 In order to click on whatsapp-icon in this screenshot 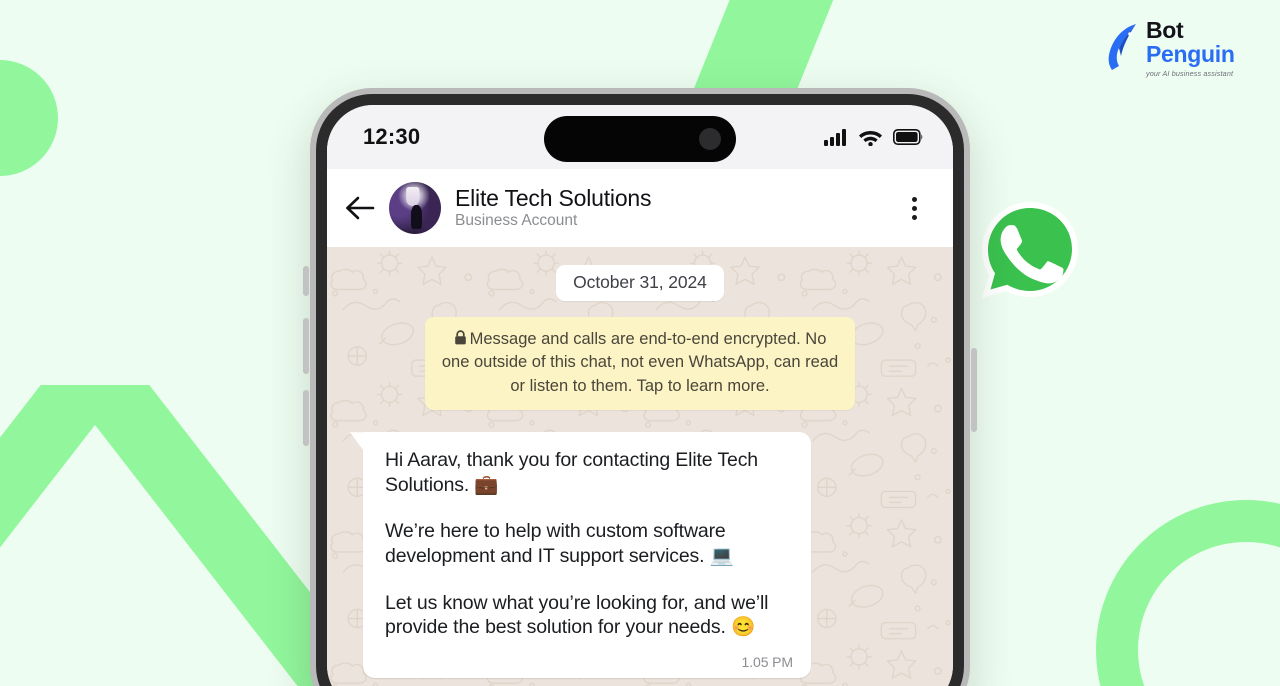, I will do `click(1030, 250)`.